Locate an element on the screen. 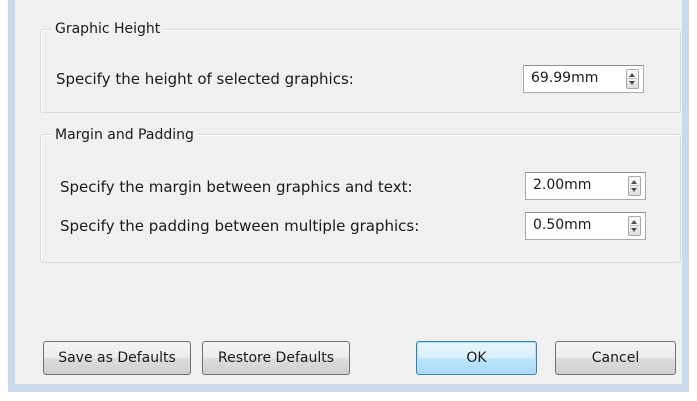 The image size is (697, 401). cancel-button: Cancel is located at coordinates (615, 358).